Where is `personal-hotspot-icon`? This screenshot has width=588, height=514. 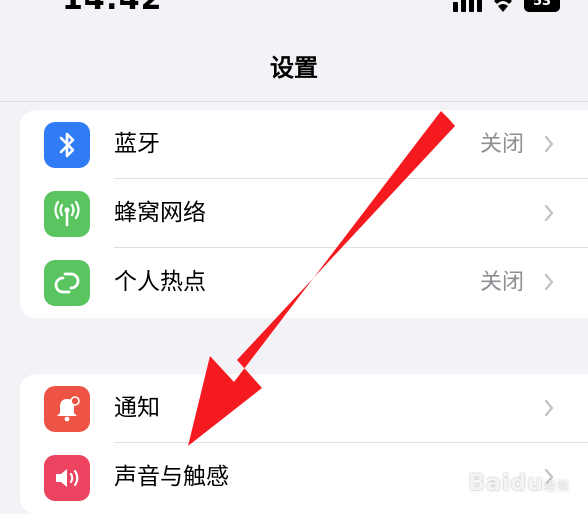
personal-hotspot-icon is located at coordinates (67, 283).